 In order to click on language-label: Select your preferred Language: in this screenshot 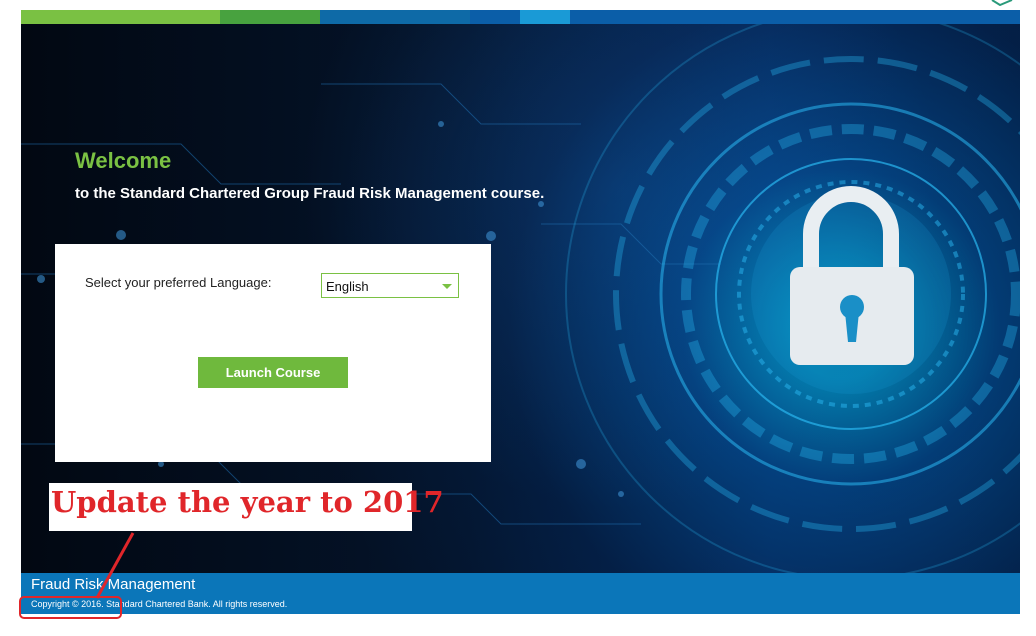, I will do `click(178, 282)`.